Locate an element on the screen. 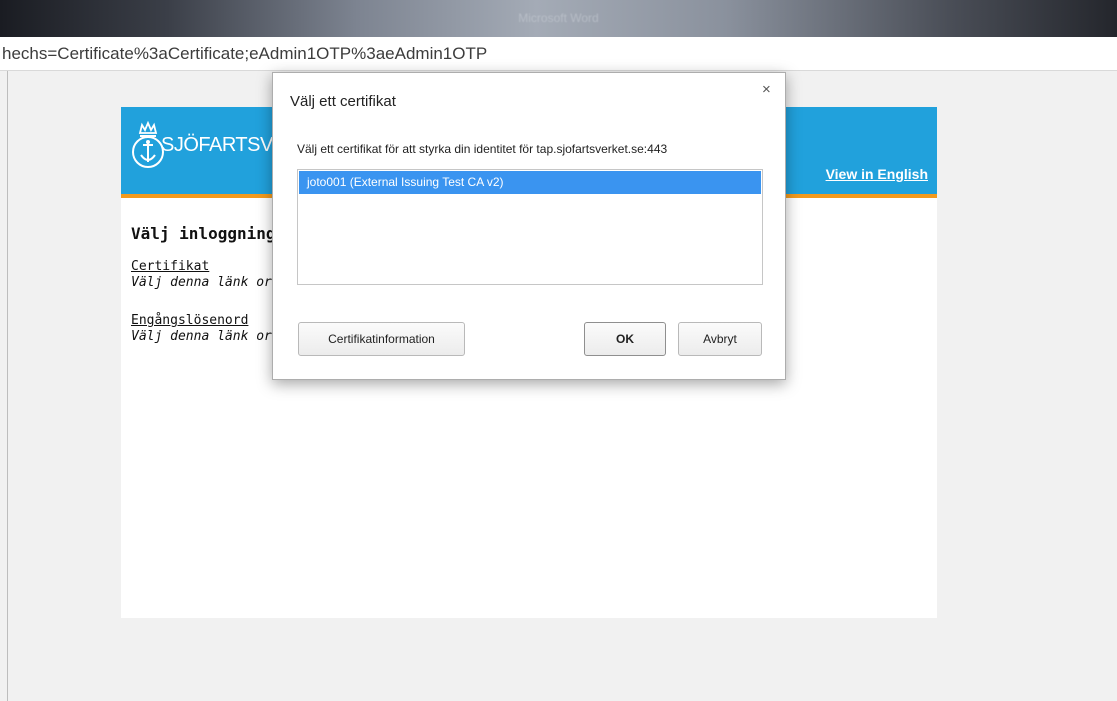 This screenshot has width=1117, height=701. page-heading: Välj inloggning is located at coordinates (203, 233).